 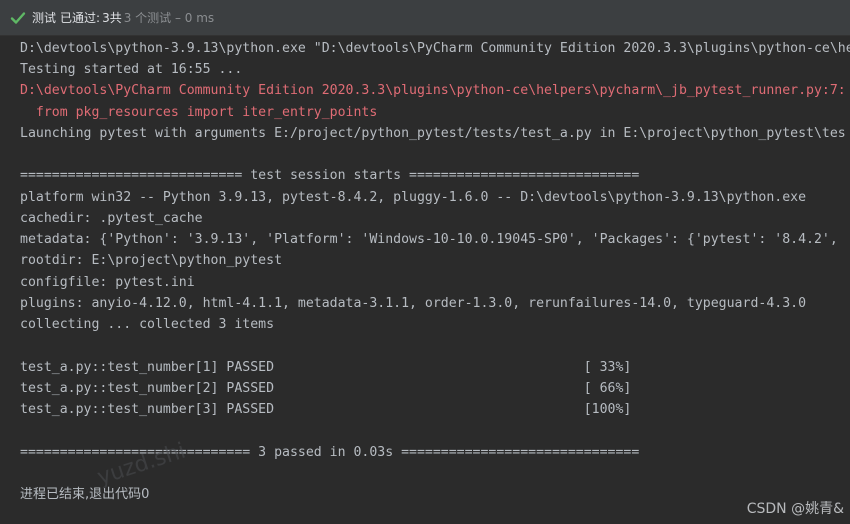 What do you see at coordinates (111, 218) in the screenshot?
I see `console-line: cachedir: .pytest_cache` at bounding box center [111, 218].